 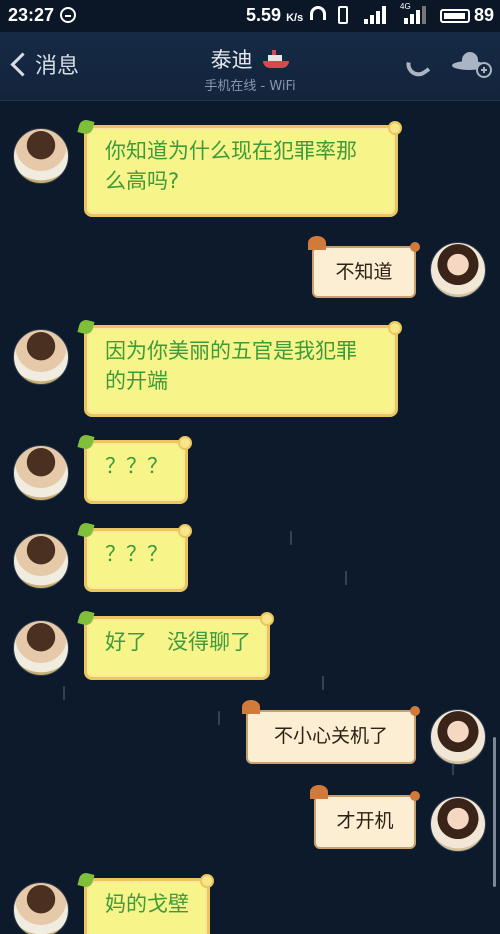 I want to click on message-bubble-incoming: 好了 没得聊了, so click(x=179, y=646).